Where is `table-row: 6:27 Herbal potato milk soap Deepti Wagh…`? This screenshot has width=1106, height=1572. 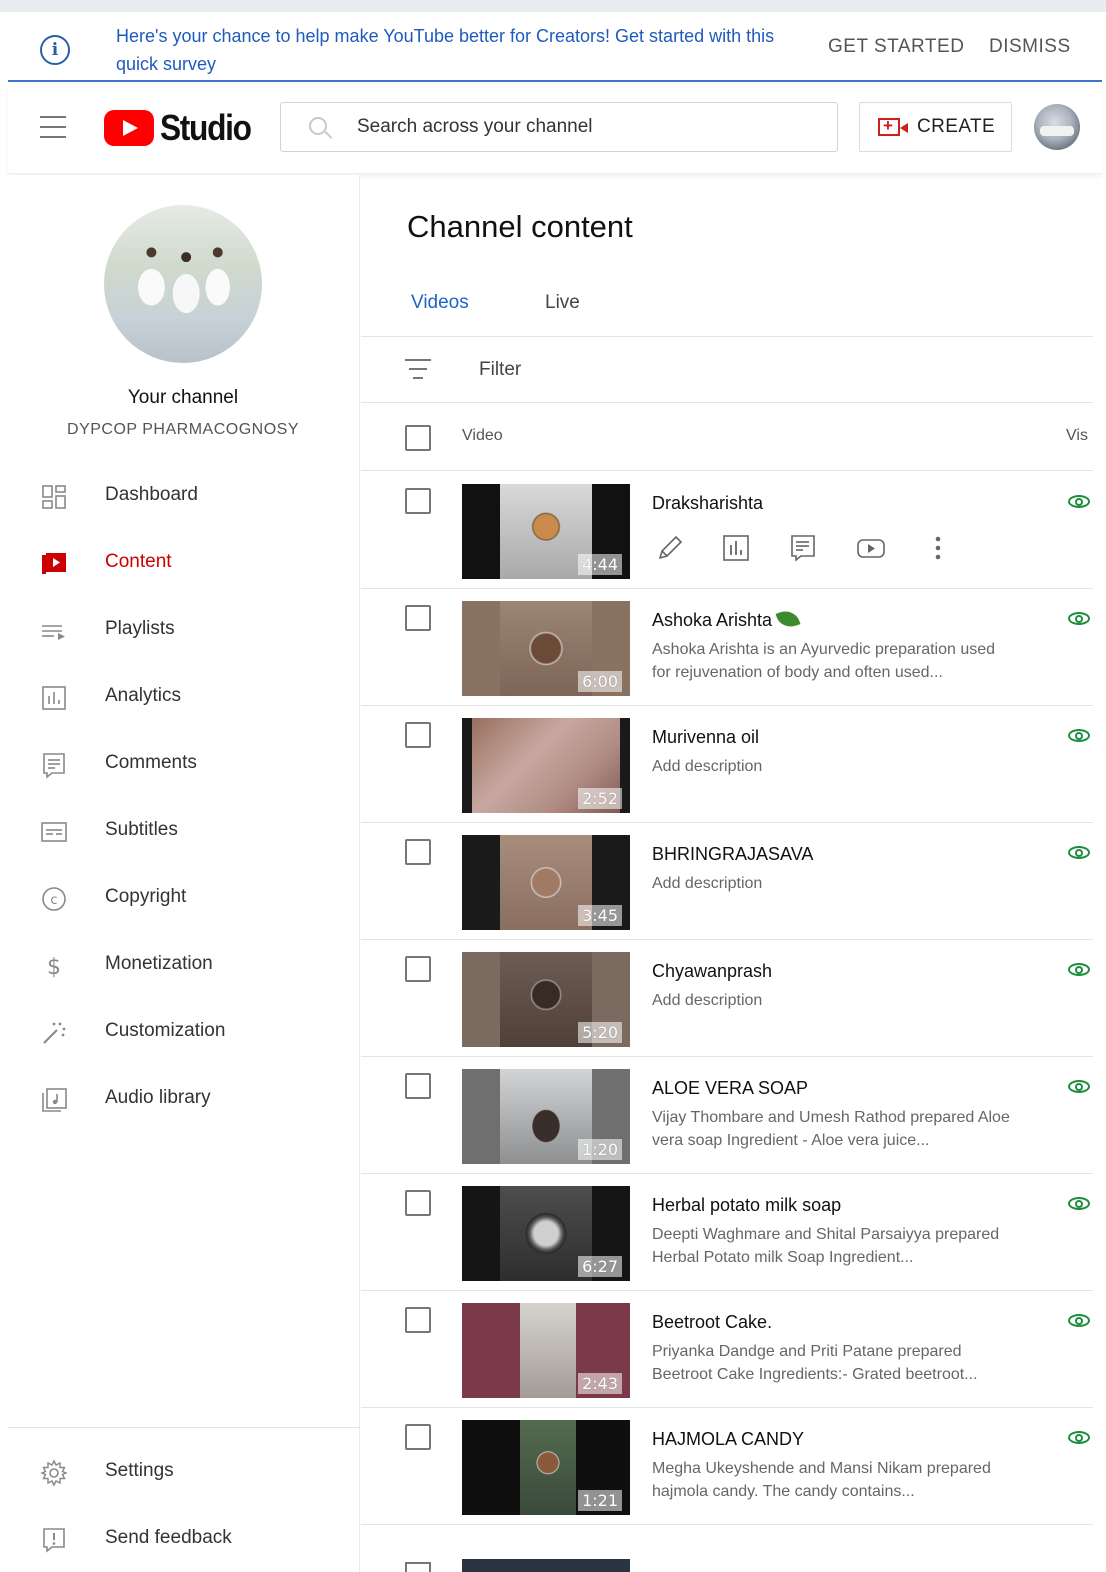
table-row: 6:27 Herbal potato milk soap Deepti Wagh… is located at coordinates (727, 1232).